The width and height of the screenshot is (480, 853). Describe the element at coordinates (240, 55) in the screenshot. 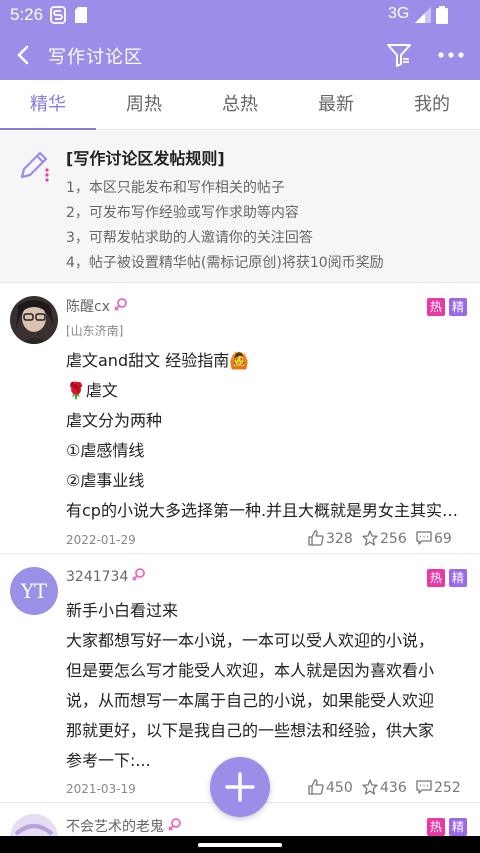

I see `app-bar: 写作讨论区` at that location.